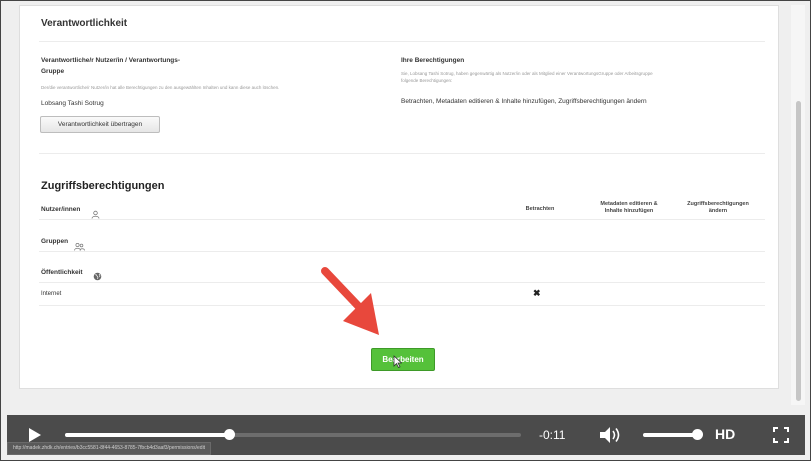 This screenshot has width=811, height=461. Describe the element at coordinates (670, 435) in the screenshot. I see `volume-slider` at that location.